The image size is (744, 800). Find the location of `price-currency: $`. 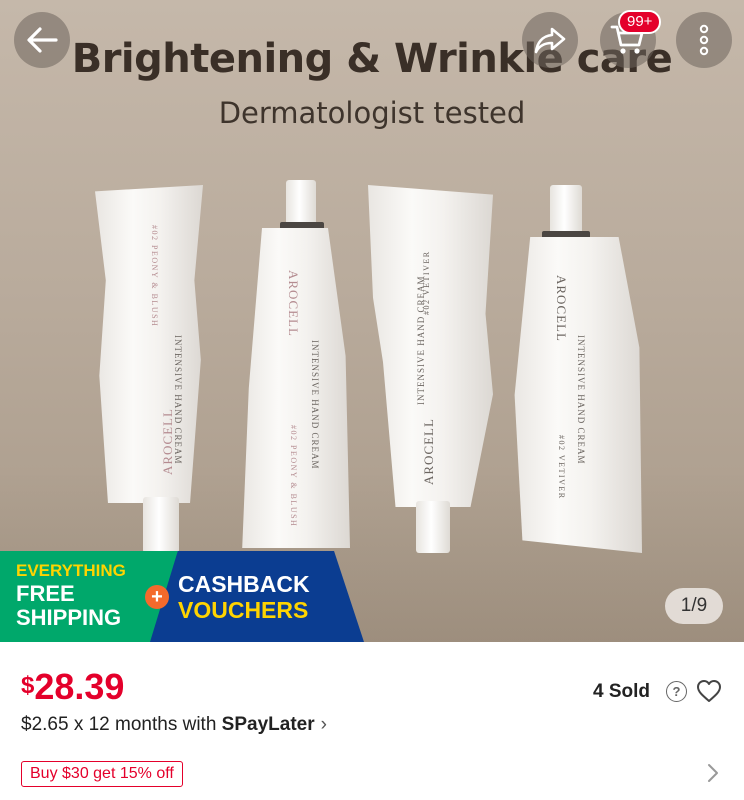

price-currency: $ is located at coordinates (28, 685).